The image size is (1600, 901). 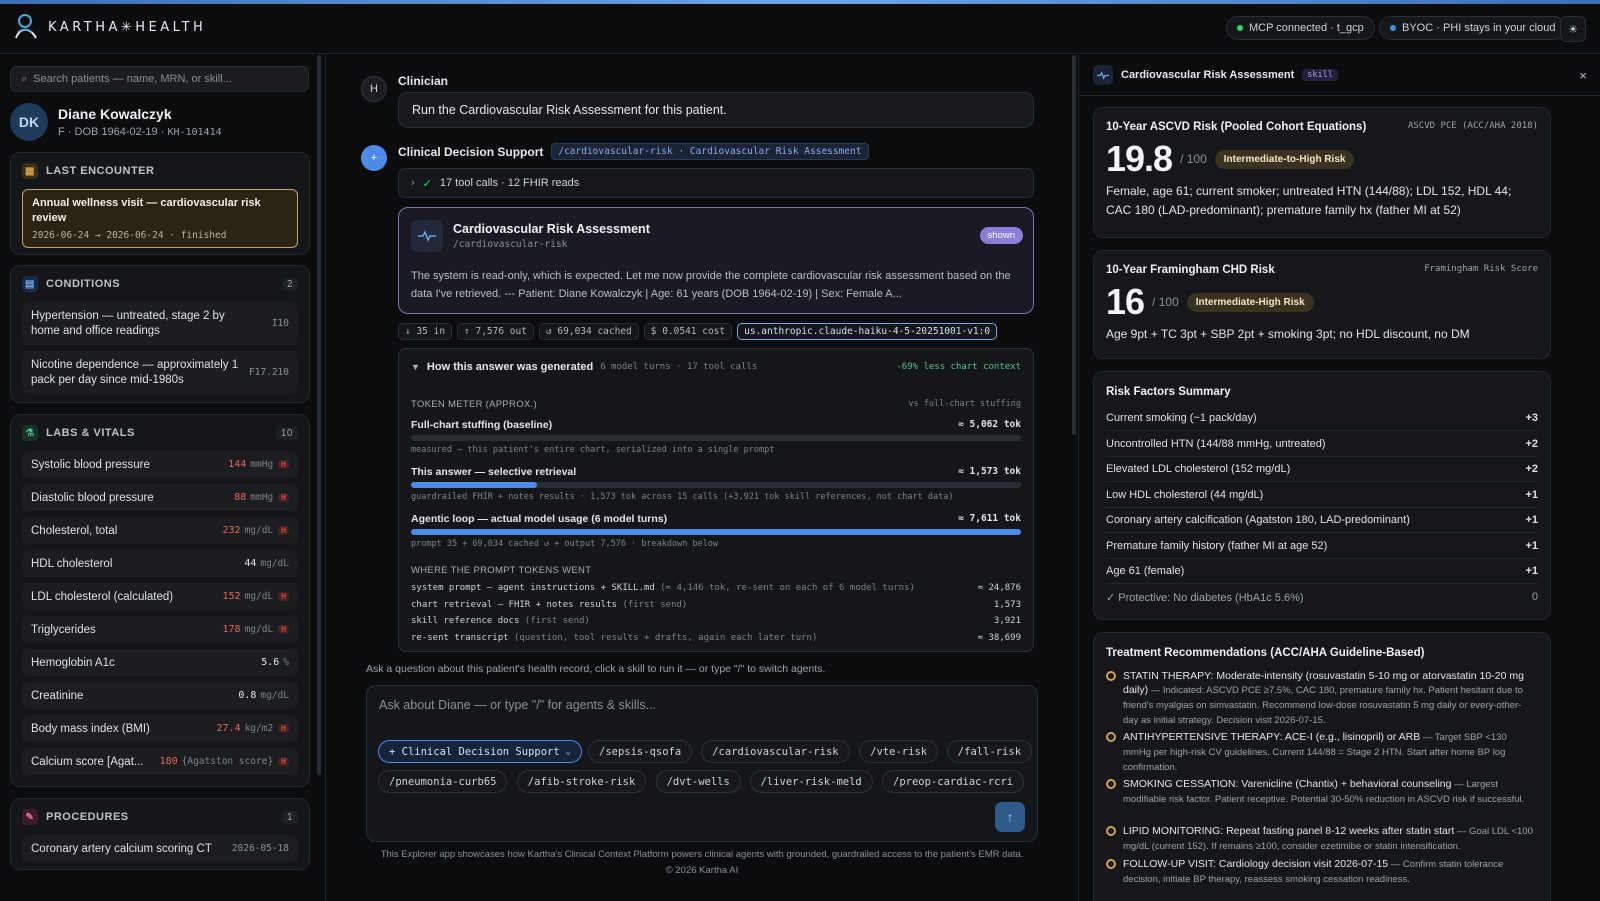 What do you see at coordinates (999, 588) in the screenshot?
I see `prompt-token-value: ≈ 24,876` at bounding box center [999, 588].